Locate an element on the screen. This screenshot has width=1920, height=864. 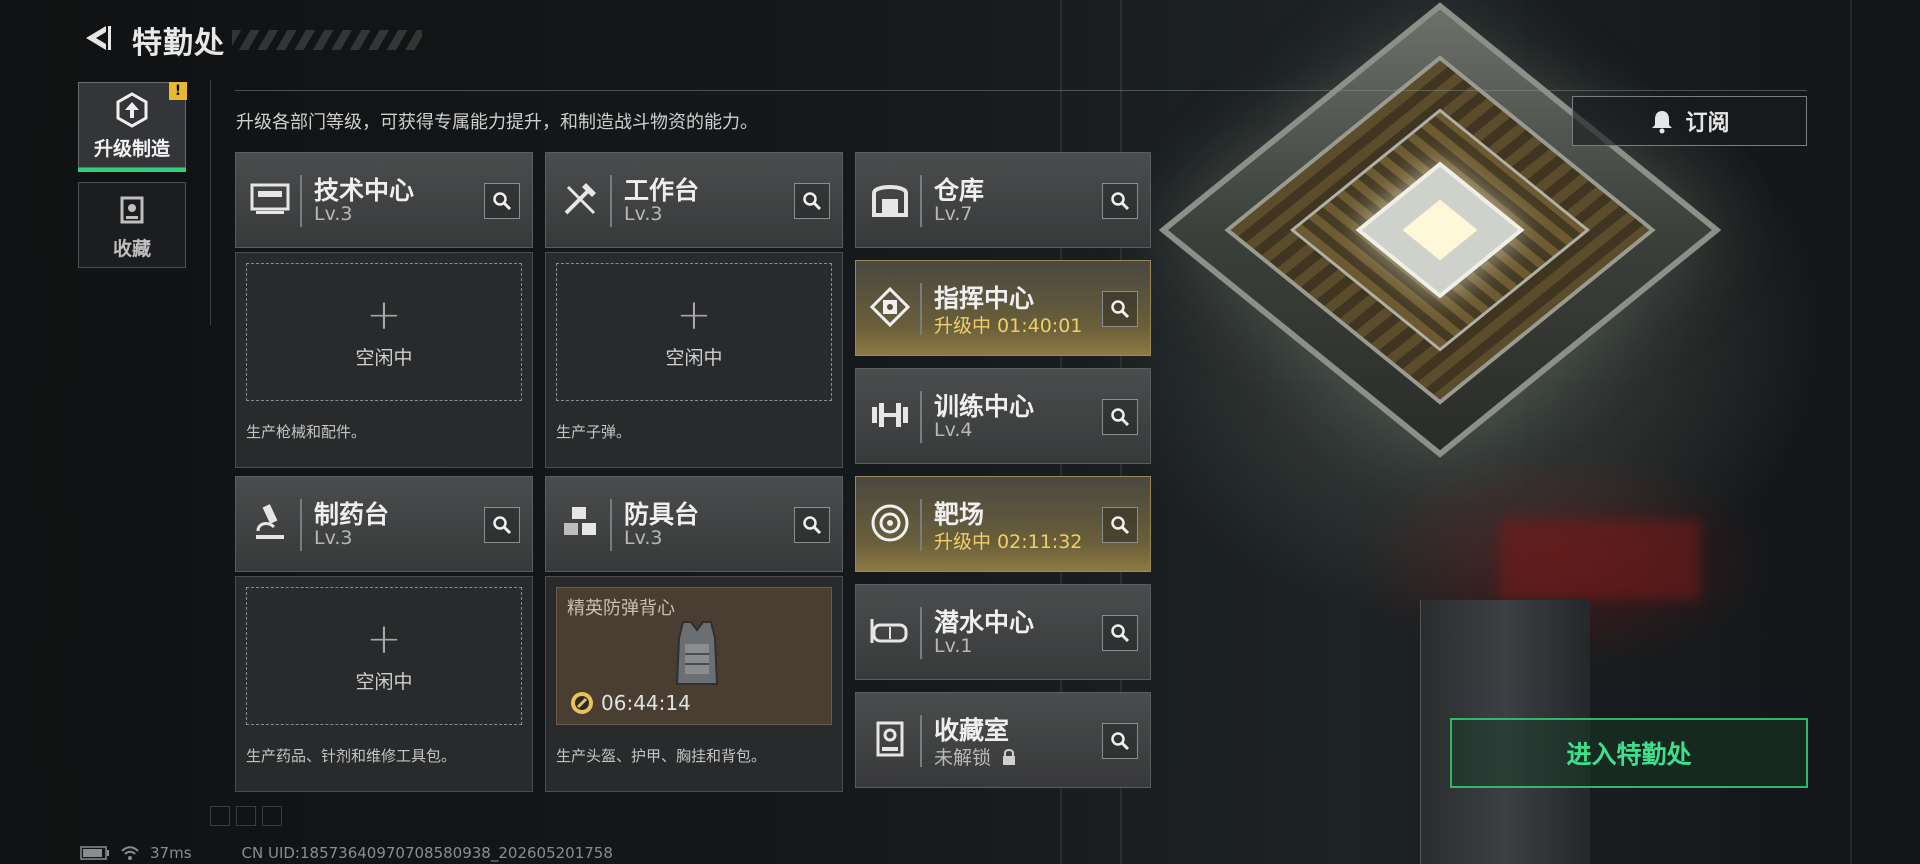
dept-name: 制药台 is located at coordinates (352, 514).